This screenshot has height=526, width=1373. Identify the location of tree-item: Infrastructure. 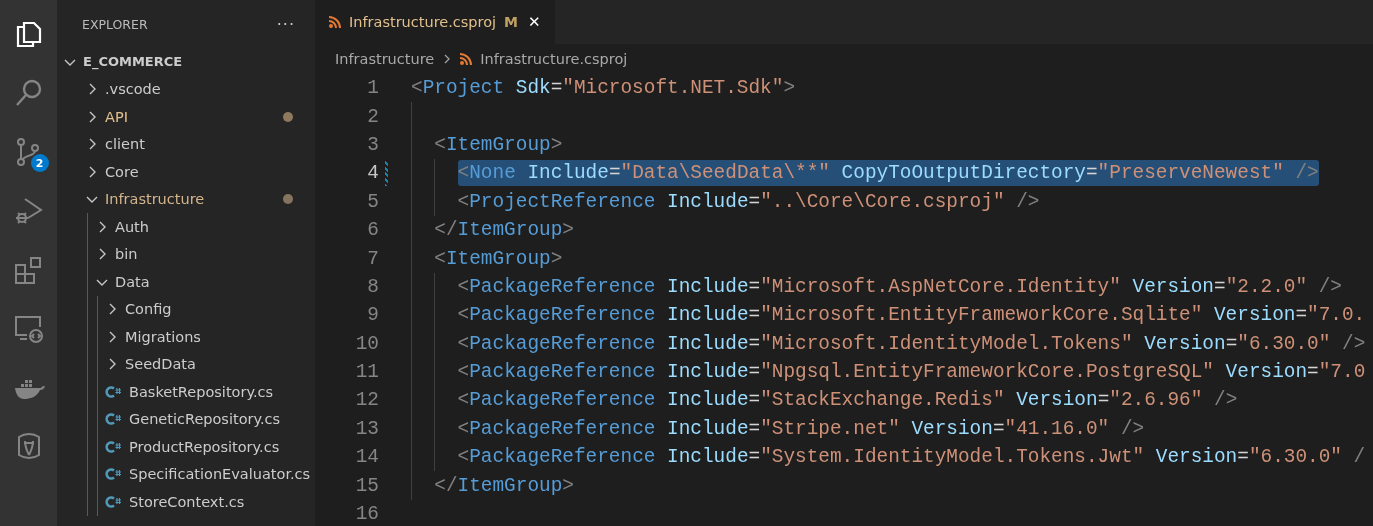
(186, 199).